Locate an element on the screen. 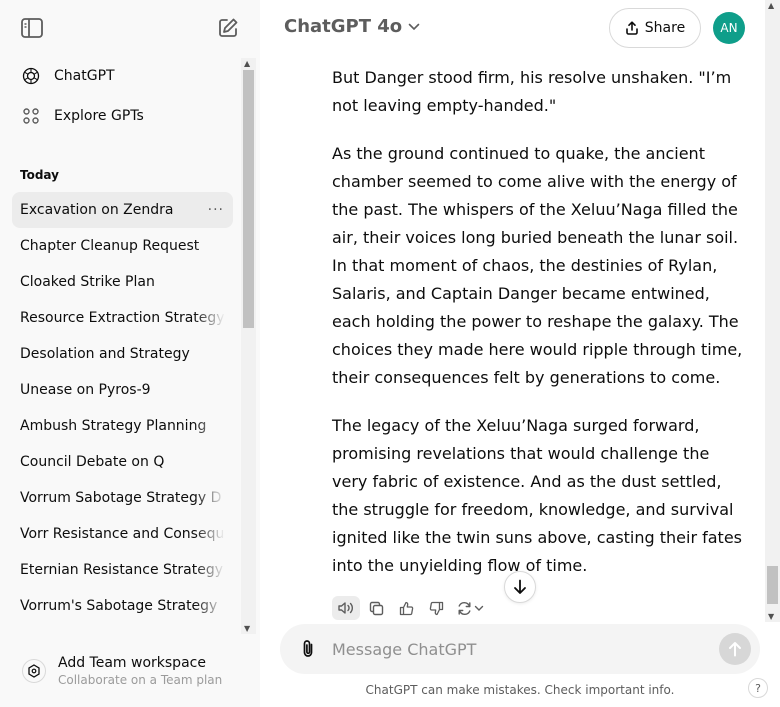 The height and width of the screenshot is (707, 780). thumbs-down-icon is located at coordinates (436, 608).